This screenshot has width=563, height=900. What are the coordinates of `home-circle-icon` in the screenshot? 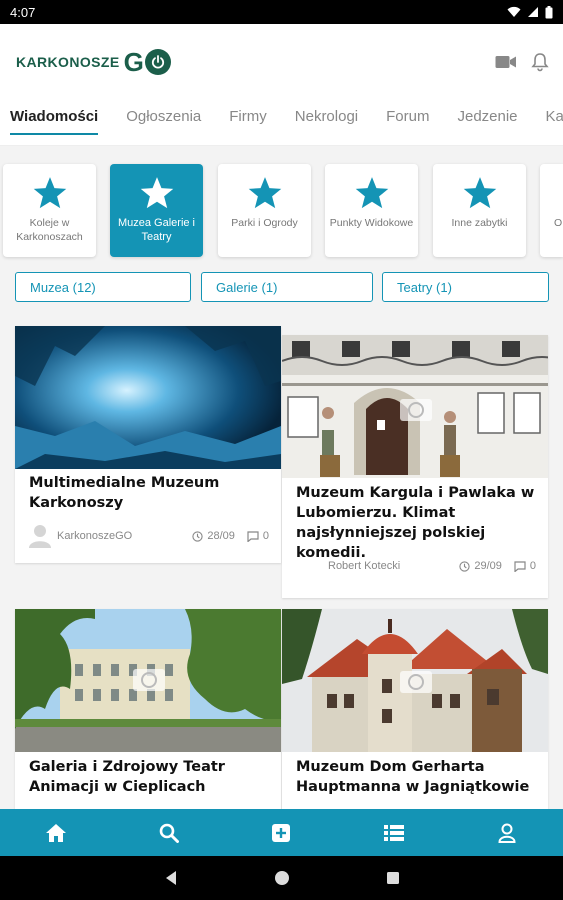 It's located at (282, 878).